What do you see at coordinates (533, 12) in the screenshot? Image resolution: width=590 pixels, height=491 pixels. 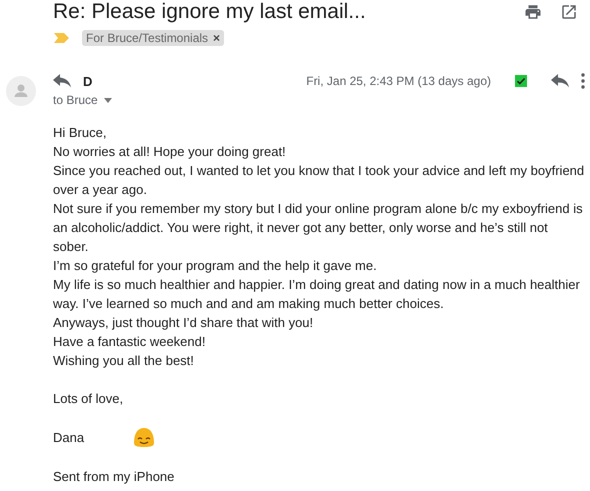 I see `print-icon` at bounding box center [533, 12].